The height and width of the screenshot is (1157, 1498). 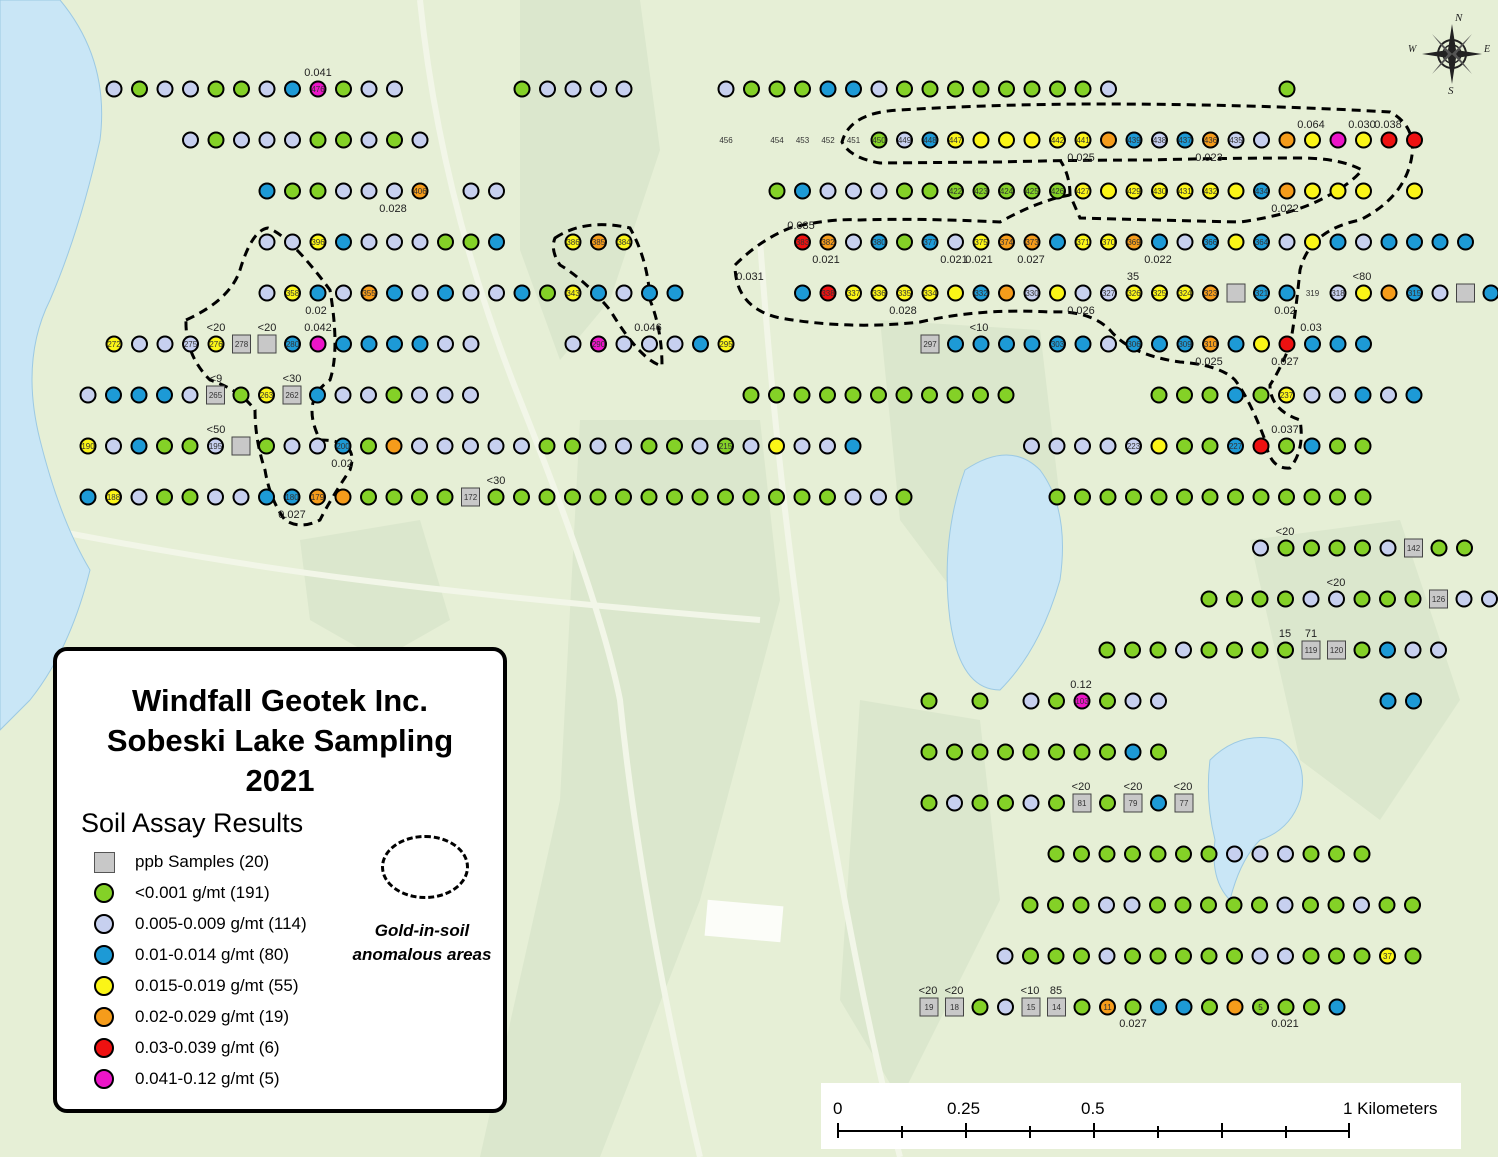 What do you see at coordinates (212, 954) in the screenshot?
I see `legend-item-label: 0.01-0.014 g/mt (80)` at bounding box center [212, 954].